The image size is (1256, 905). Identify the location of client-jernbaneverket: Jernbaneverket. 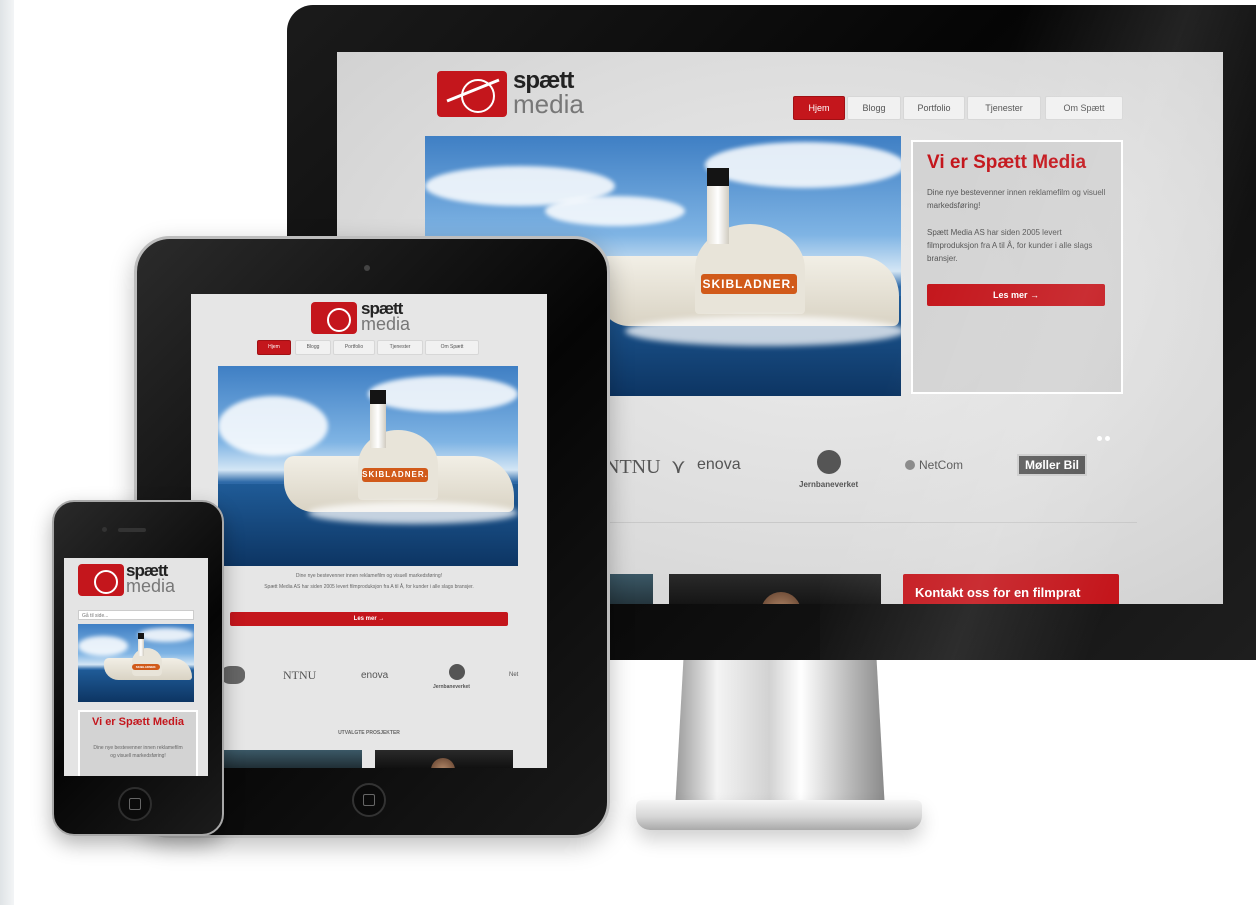
(829, 484).